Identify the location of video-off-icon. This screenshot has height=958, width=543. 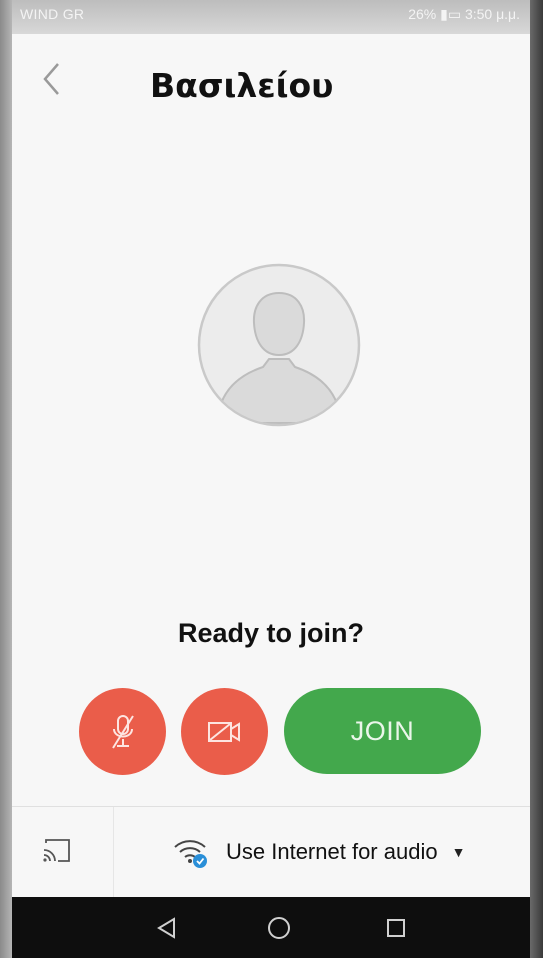
(223, 731).